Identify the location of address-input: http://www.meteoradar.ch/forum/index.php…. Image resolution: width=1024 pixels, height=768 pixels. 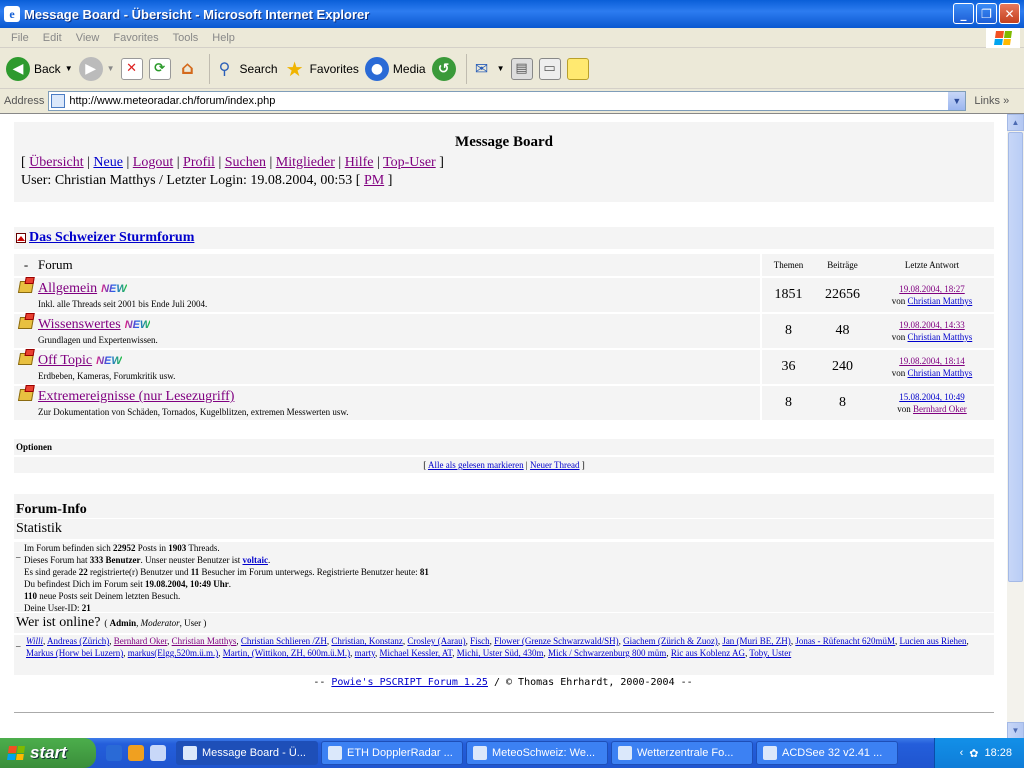
(507, 101).